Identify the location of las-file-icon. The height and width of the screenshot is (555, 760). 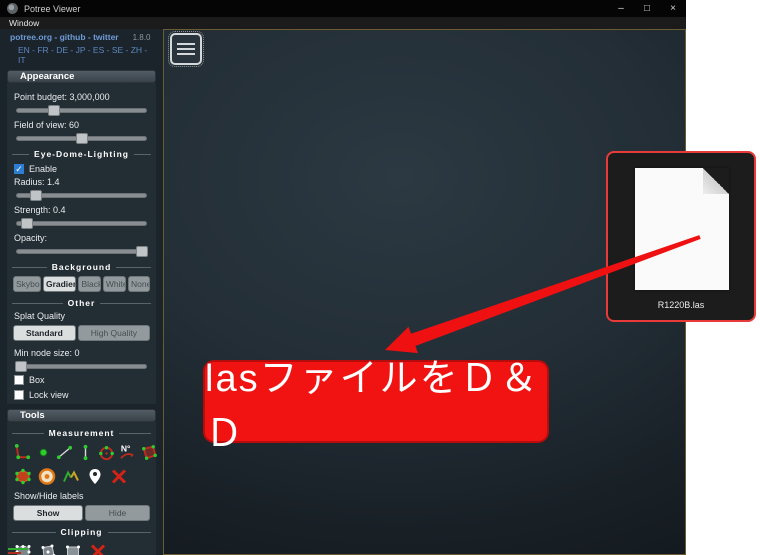
(682, 229).